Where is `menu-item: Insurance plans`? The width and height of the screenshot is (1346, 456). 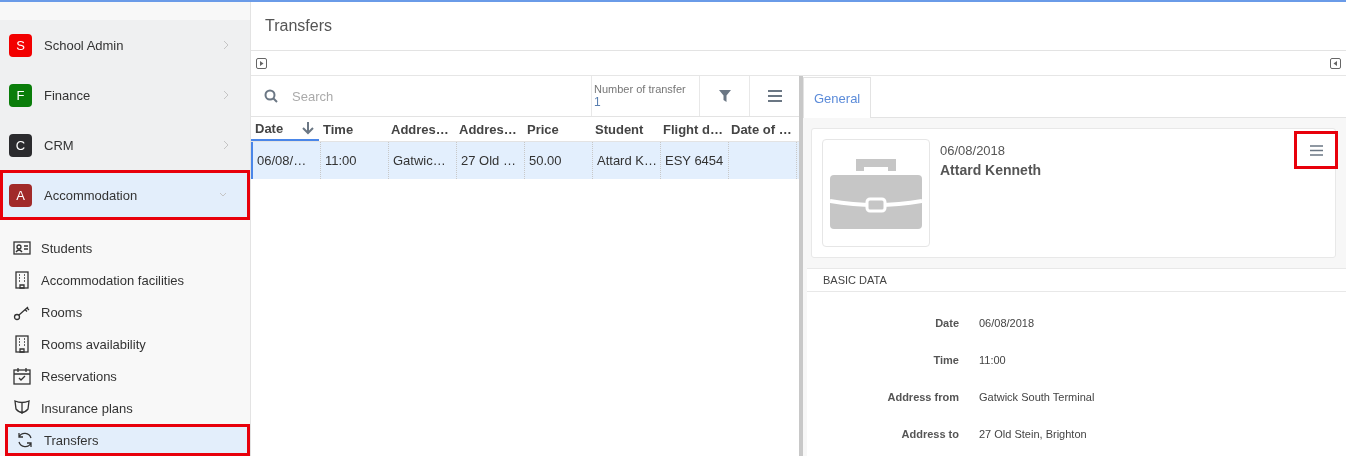 menu-item: Insurance plans is located at coordinates (125, 408).